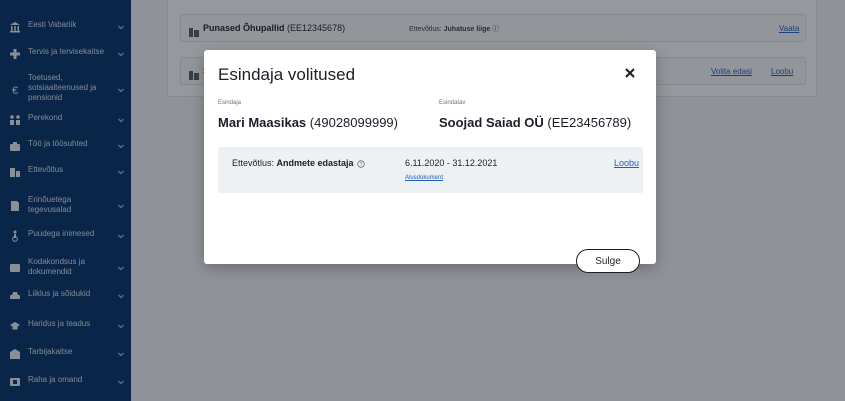 This screenshot has height=401, width=845. I want to click on cancel-mandate-link: Loobu, so click(626, 163).